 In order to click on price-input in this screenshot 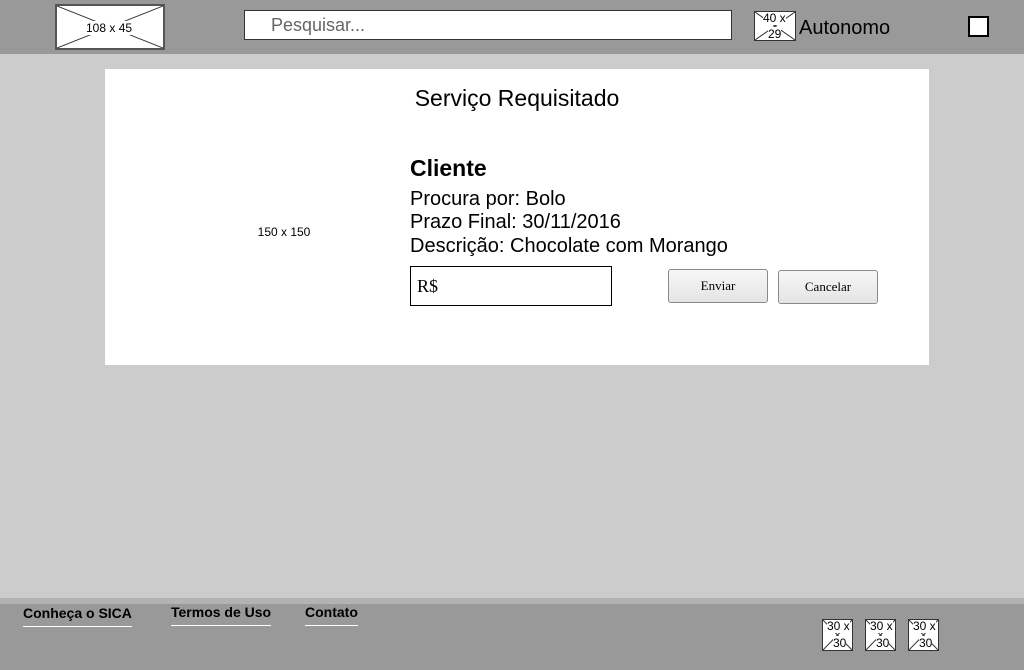, I will do `click(529, 287)`.